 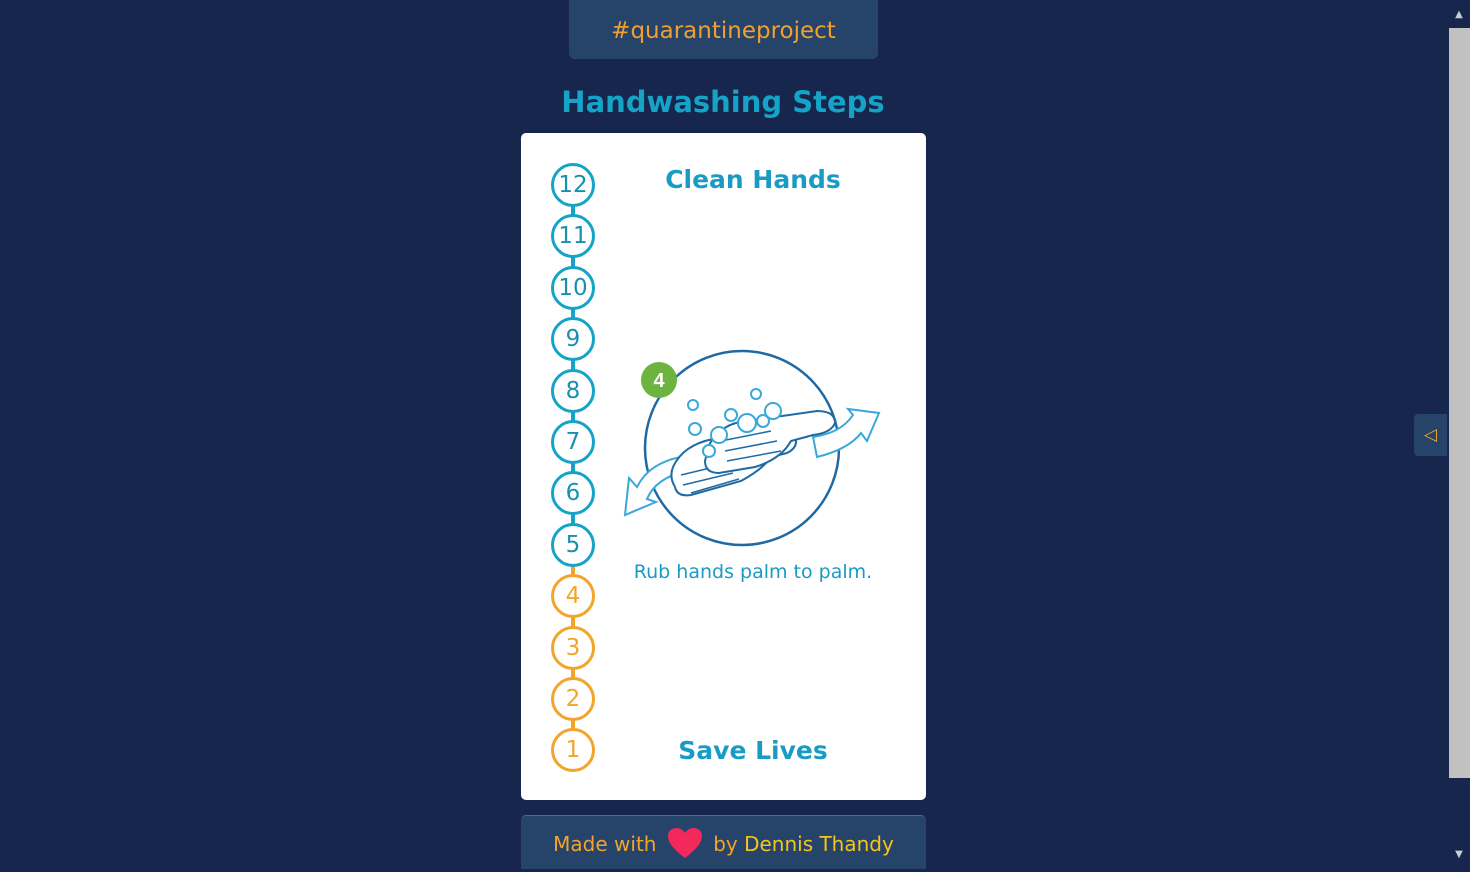 I want to click on author-link: Dennis Thandy, so click(x=819, y=844).